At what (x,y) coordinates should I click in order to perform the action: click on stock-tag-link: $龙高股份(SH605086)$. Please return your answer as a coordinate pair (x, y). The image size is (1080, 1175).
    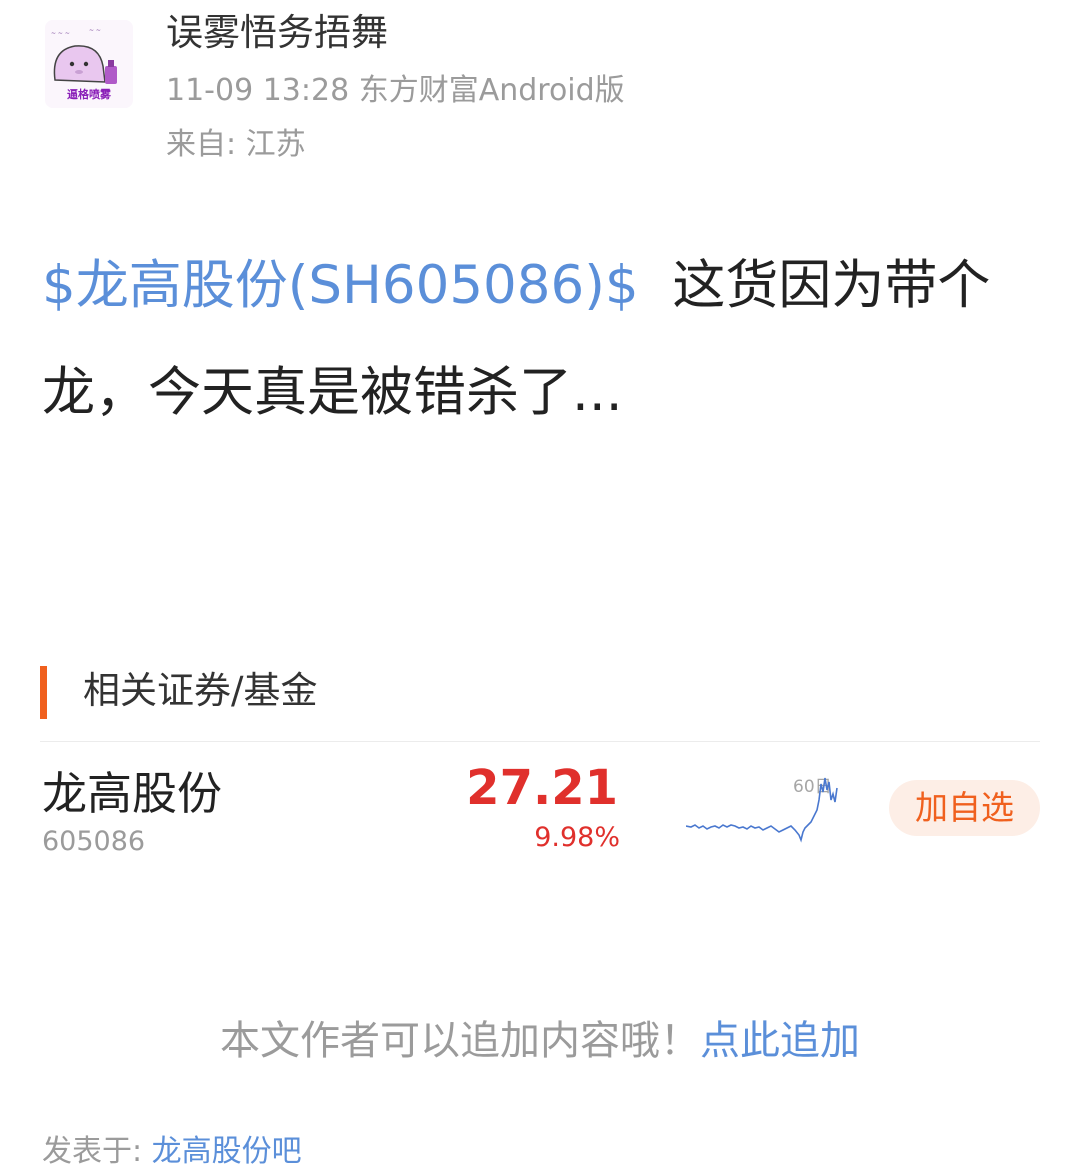
    Looking at the image, I should click on (340, 285).